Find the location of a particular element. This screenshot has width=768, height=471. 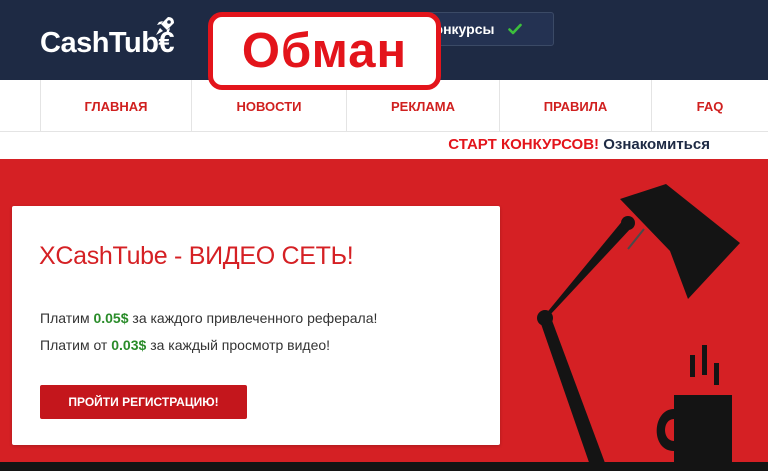

nav-item-label: FAQ is located at coordinates (710, 106).